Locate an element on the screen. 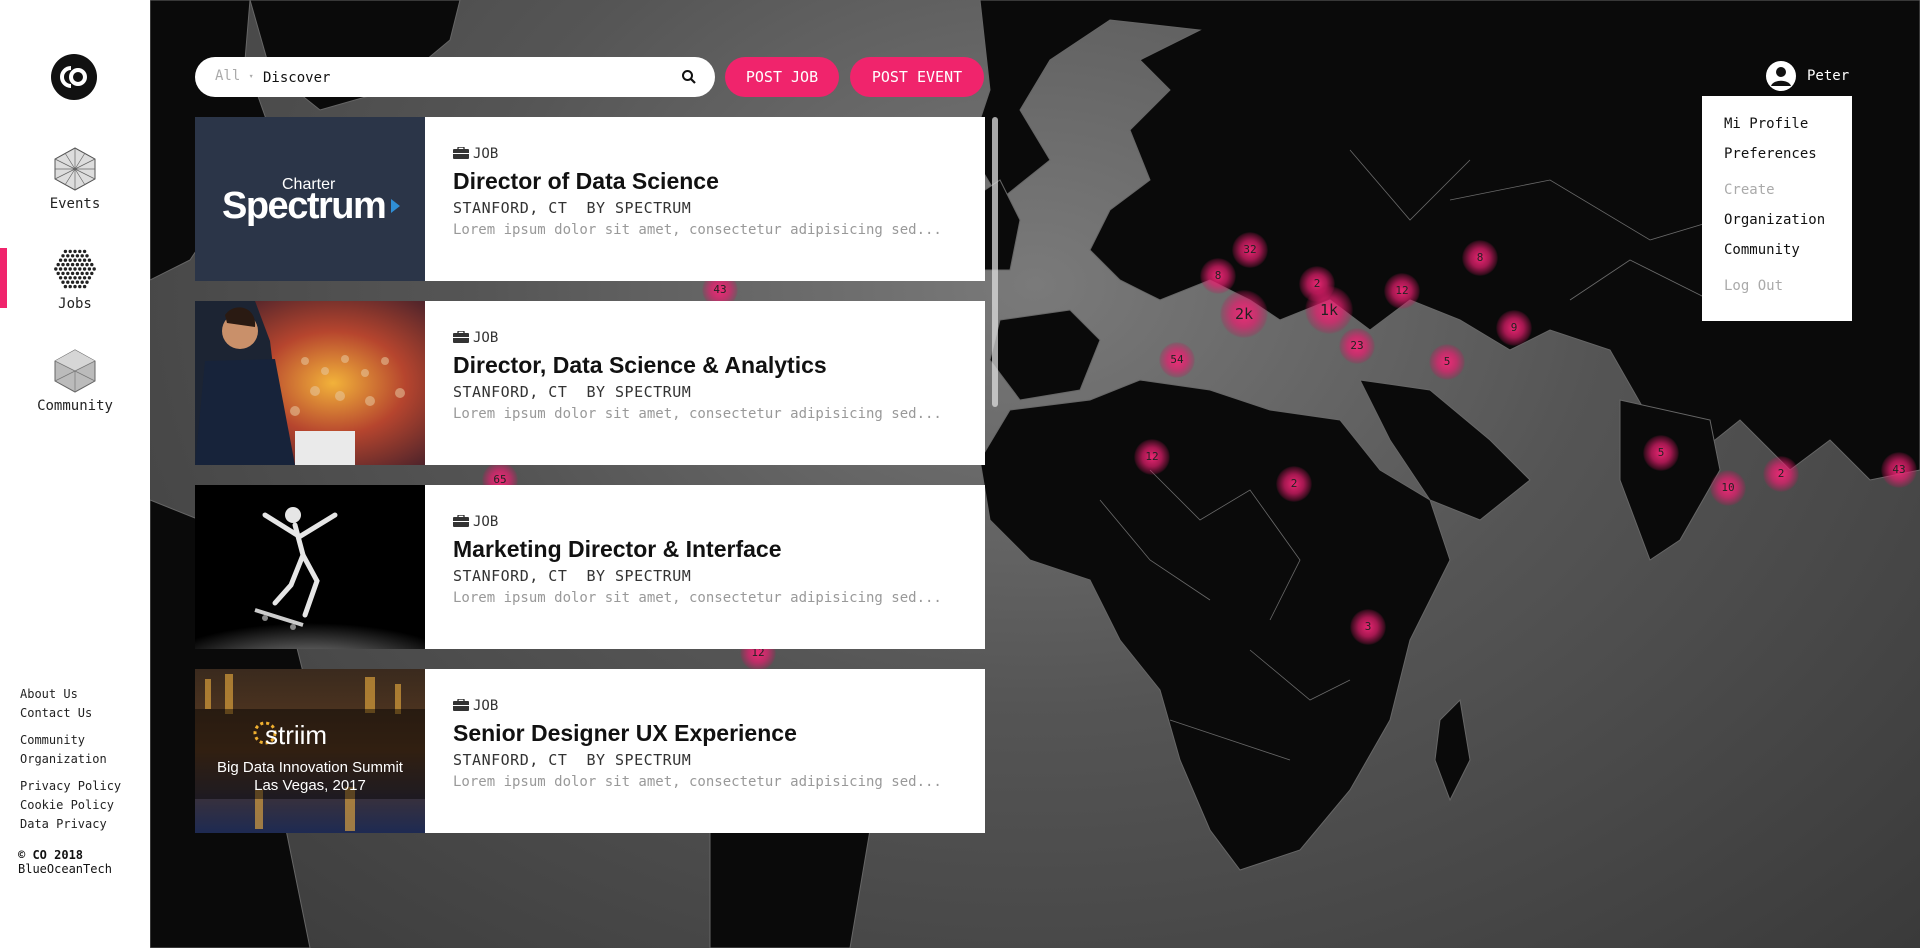 This screenshot has width=1920, height=948. nav-events-label: Events is located at coordinates (75, 204).